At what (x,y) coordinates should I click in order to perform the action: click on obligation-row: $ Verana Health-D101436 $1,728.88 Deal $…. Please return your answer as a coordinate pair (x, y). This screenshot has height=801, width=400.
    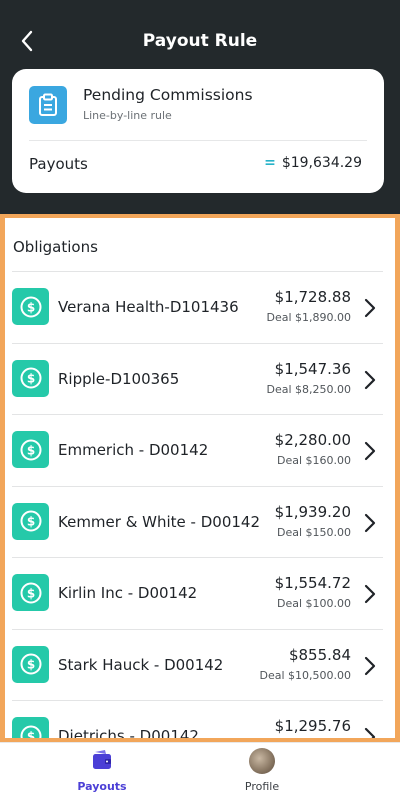
    Looking at the image, I should click on (197, 307).